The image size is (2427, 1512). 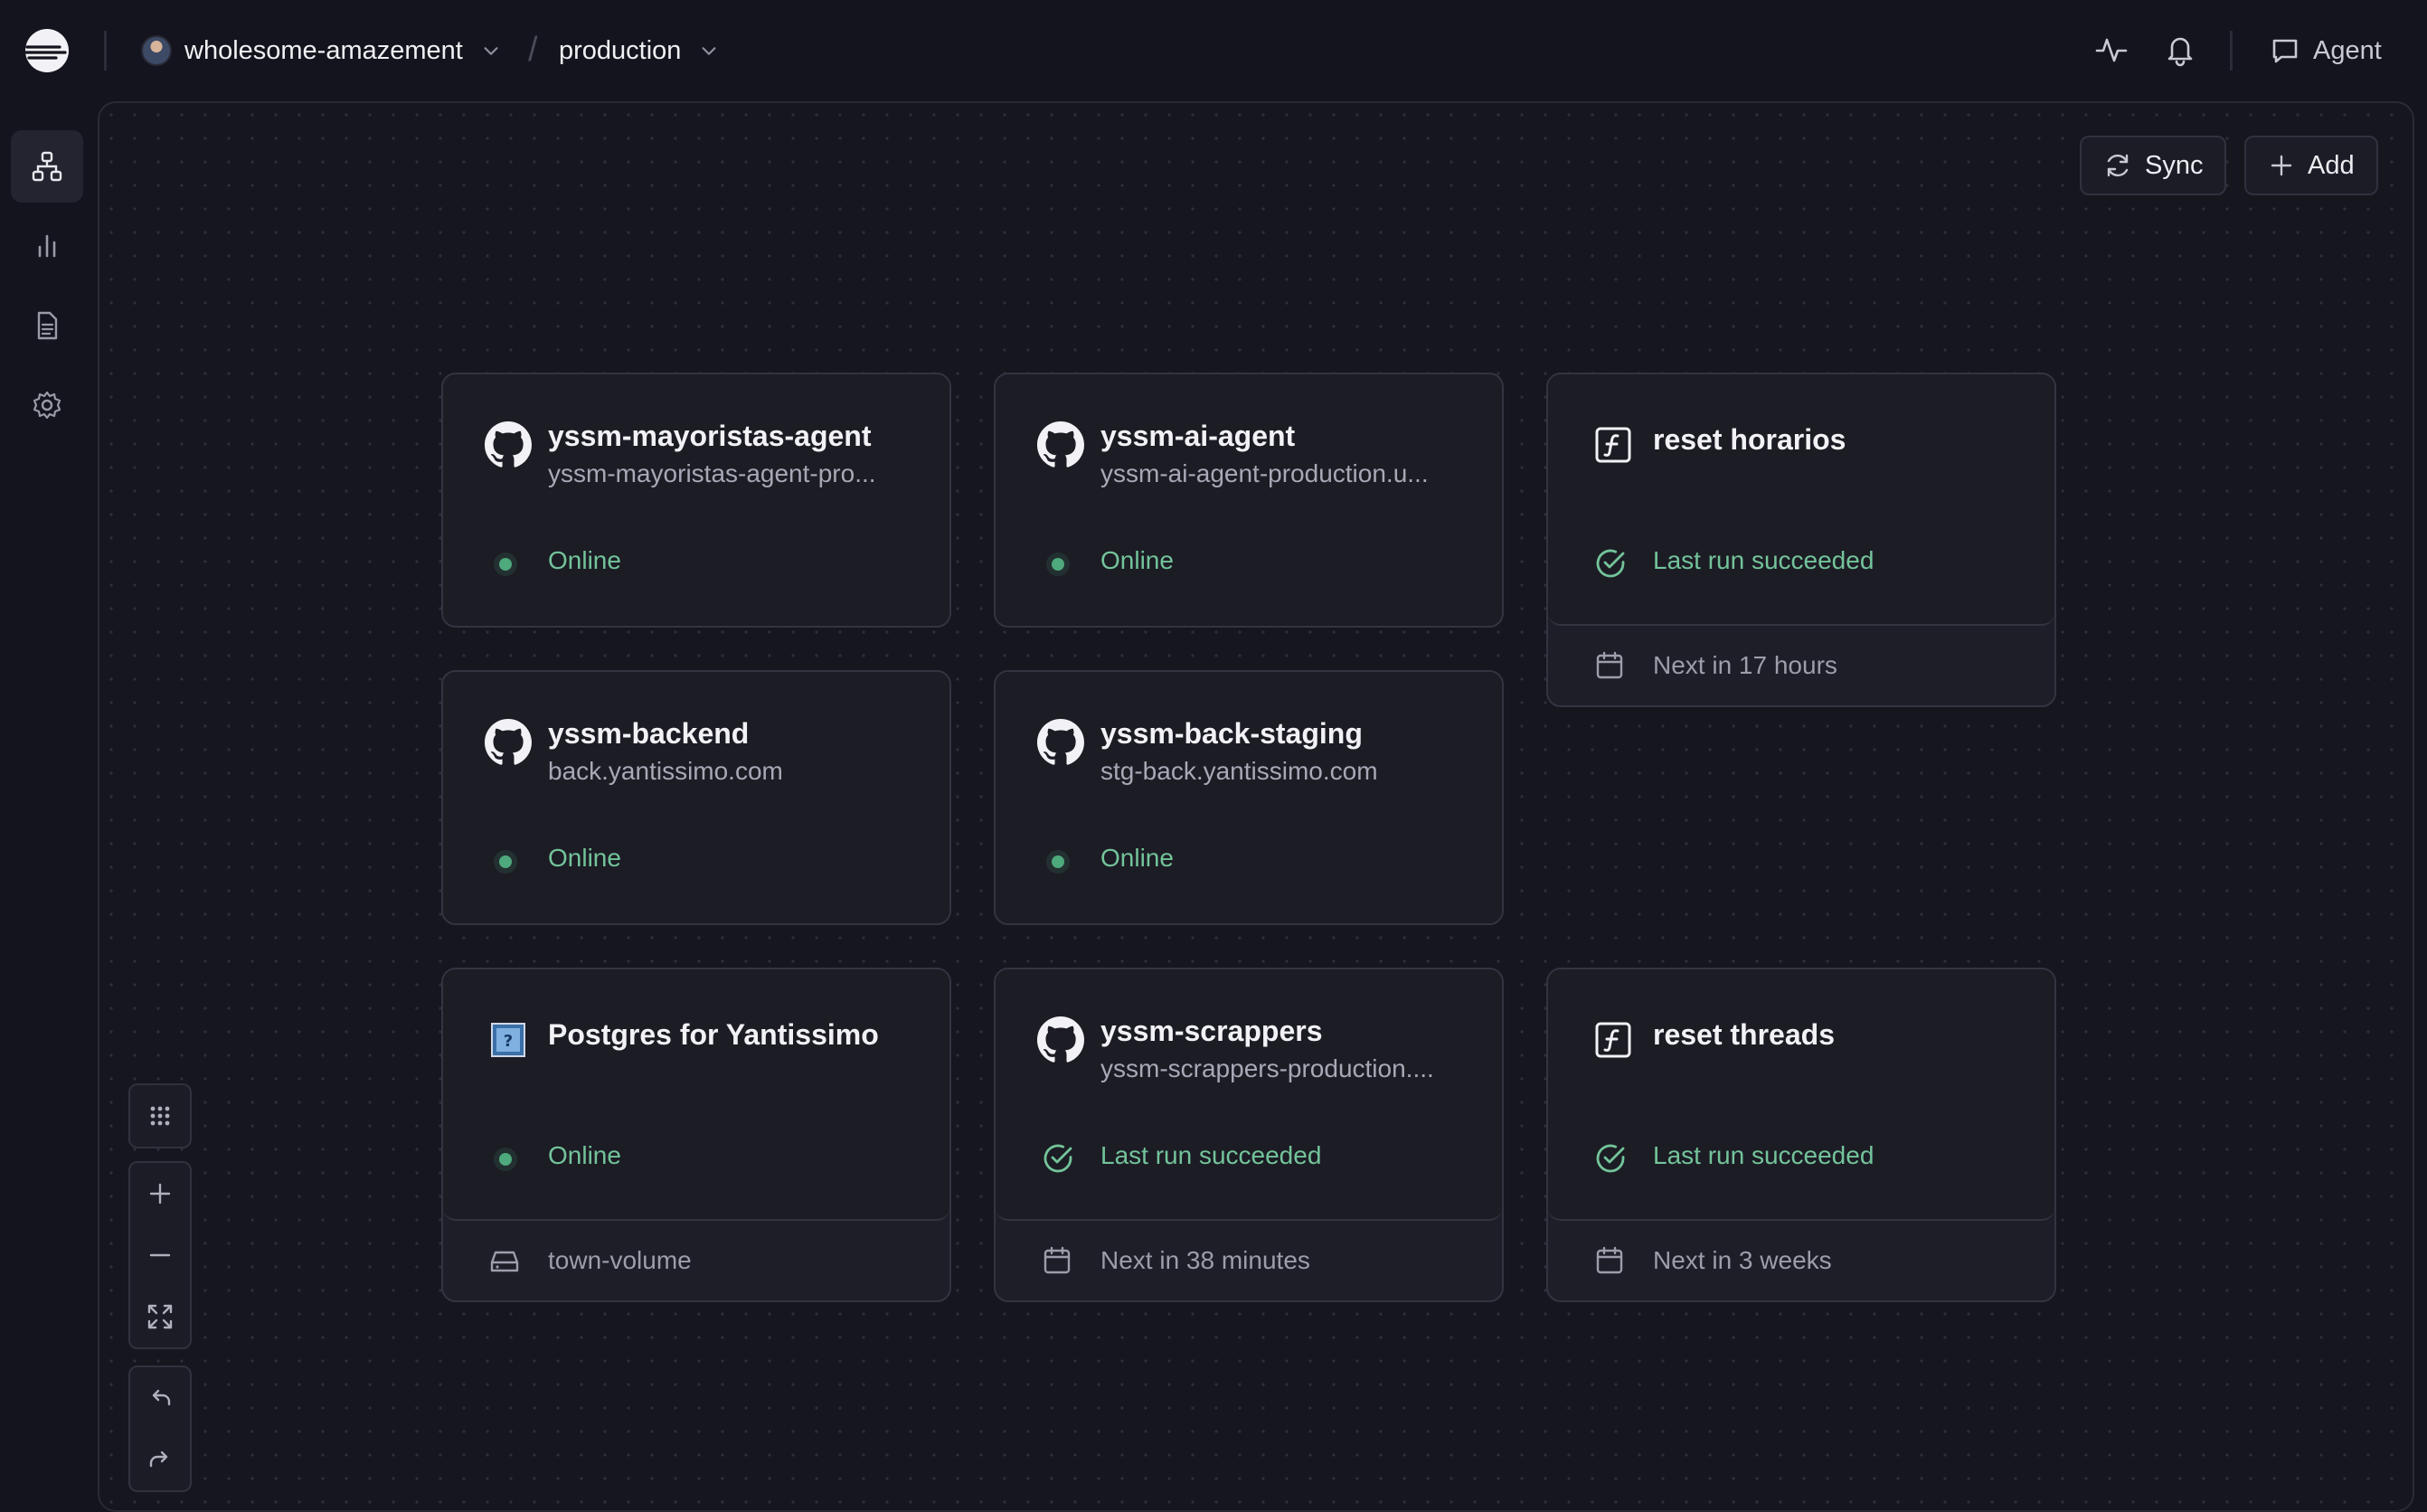 What do you see at coordinates (665, 771) in the screenshot?
I see `service-domain: back.yantissimo.com` at bounding box center [665, 771].